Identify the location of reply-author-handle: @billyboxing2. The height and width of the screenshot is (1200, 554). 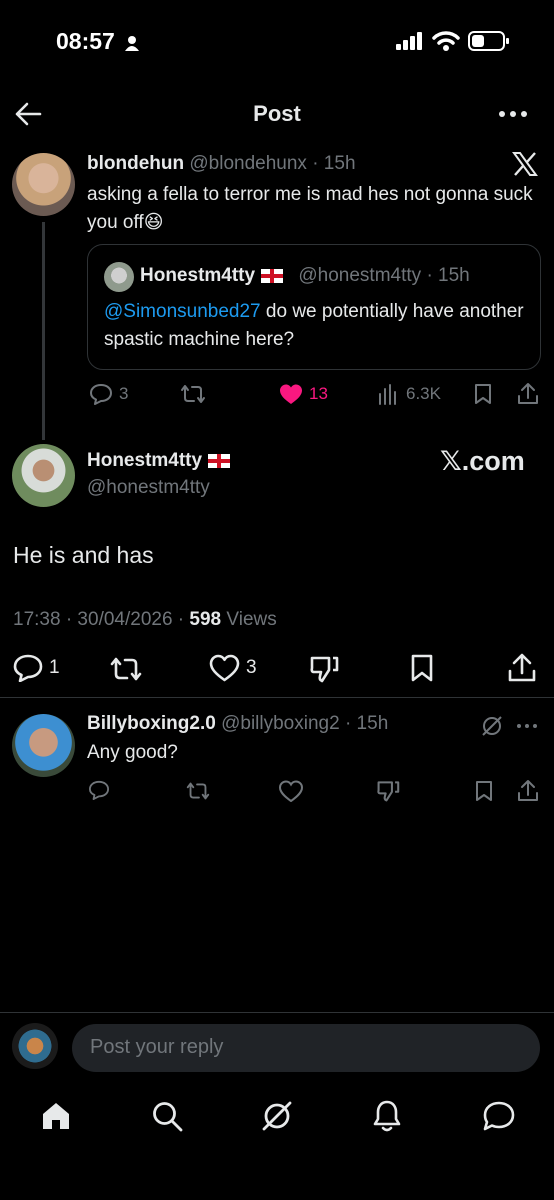
(280, 723).